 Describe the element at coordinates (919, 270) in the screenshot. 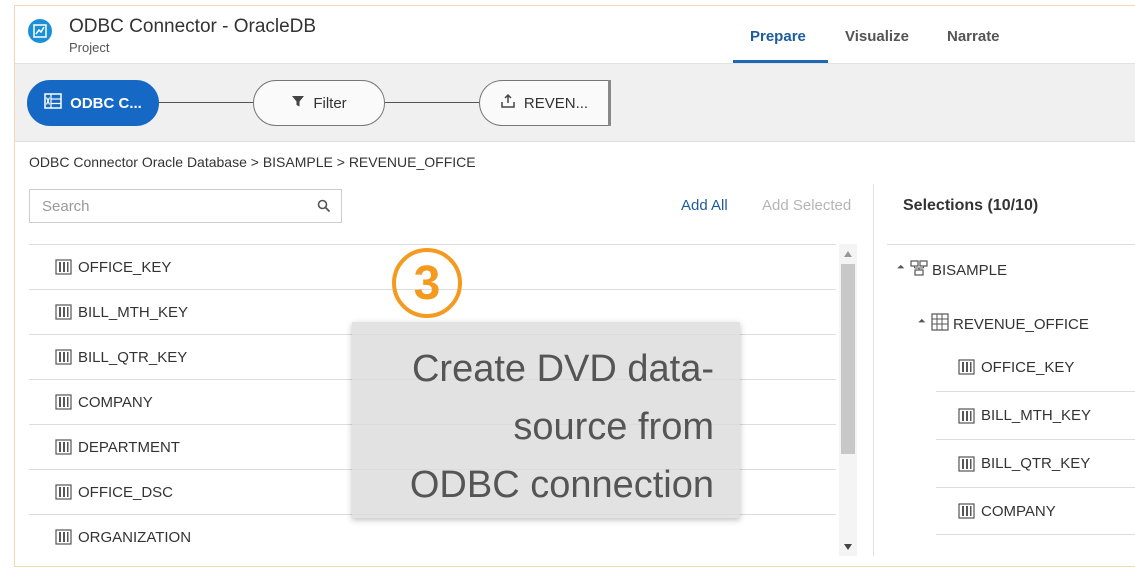

I see `schema-icon` at that location.